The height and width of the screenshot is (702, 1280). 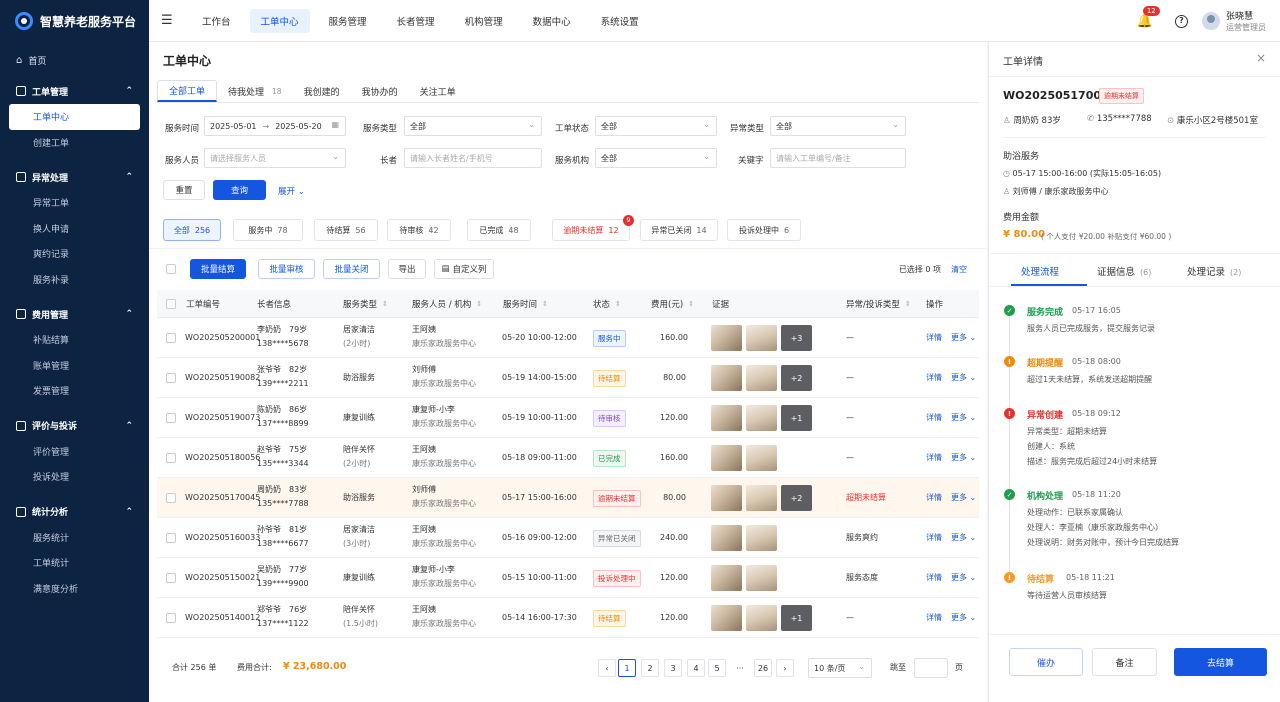 What do you see at coordinates (74, 203) in the screenshot?
I see `sidebar-item: 异常工单` at bounding box center [74, 203].